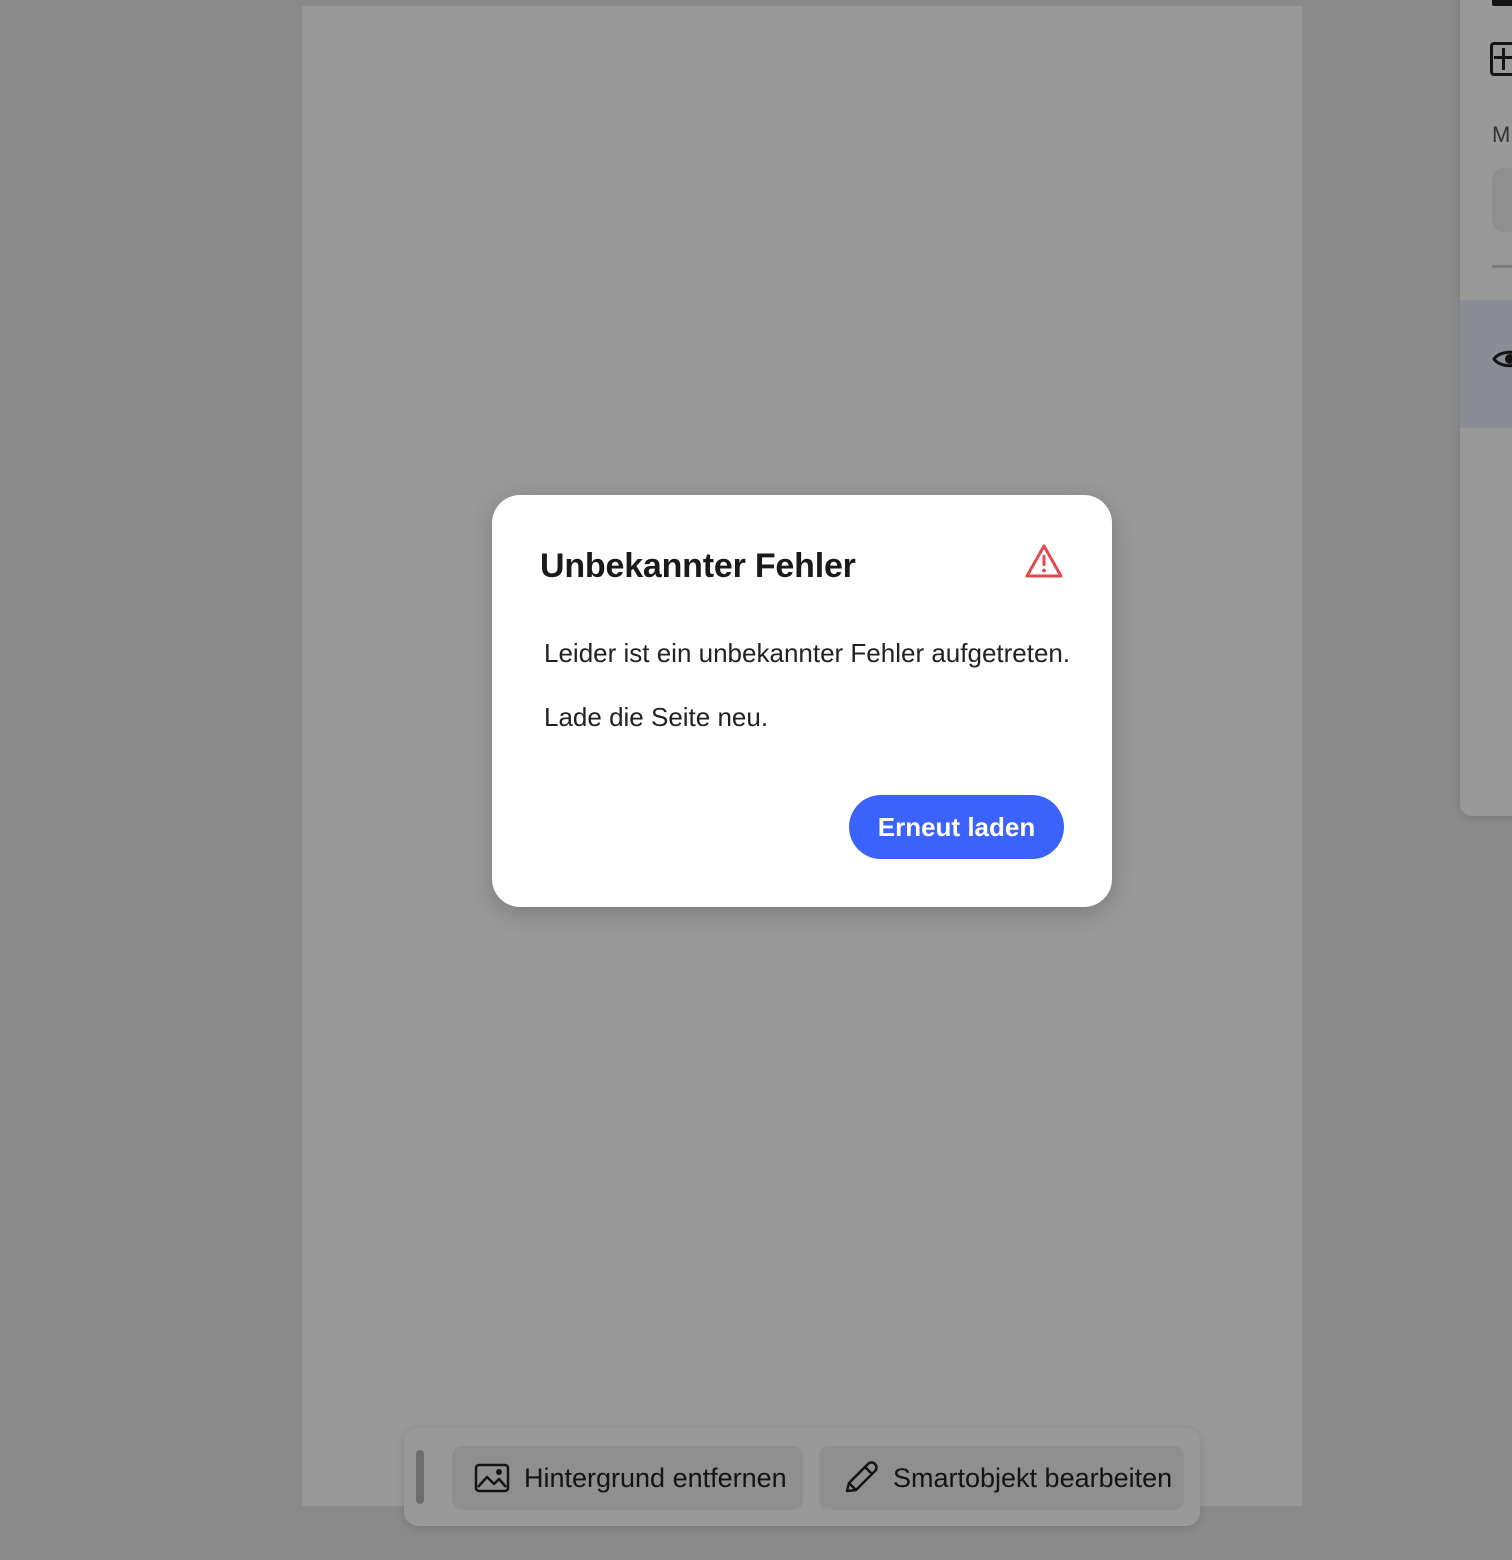  What do you see at coordinates (656, 717) in the screenshot?
I see `dialog-message-line-2: Lade die Seite neu.` at bounding box center [656, 717].